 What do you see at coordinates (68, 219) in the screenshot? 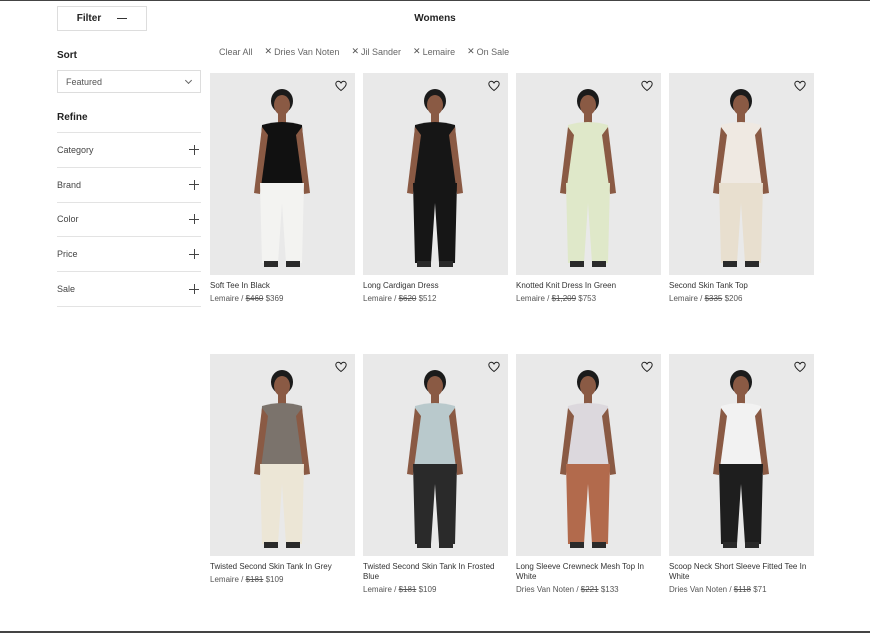
I see `refine-item-label: Color` at bounding box center [68, 219].